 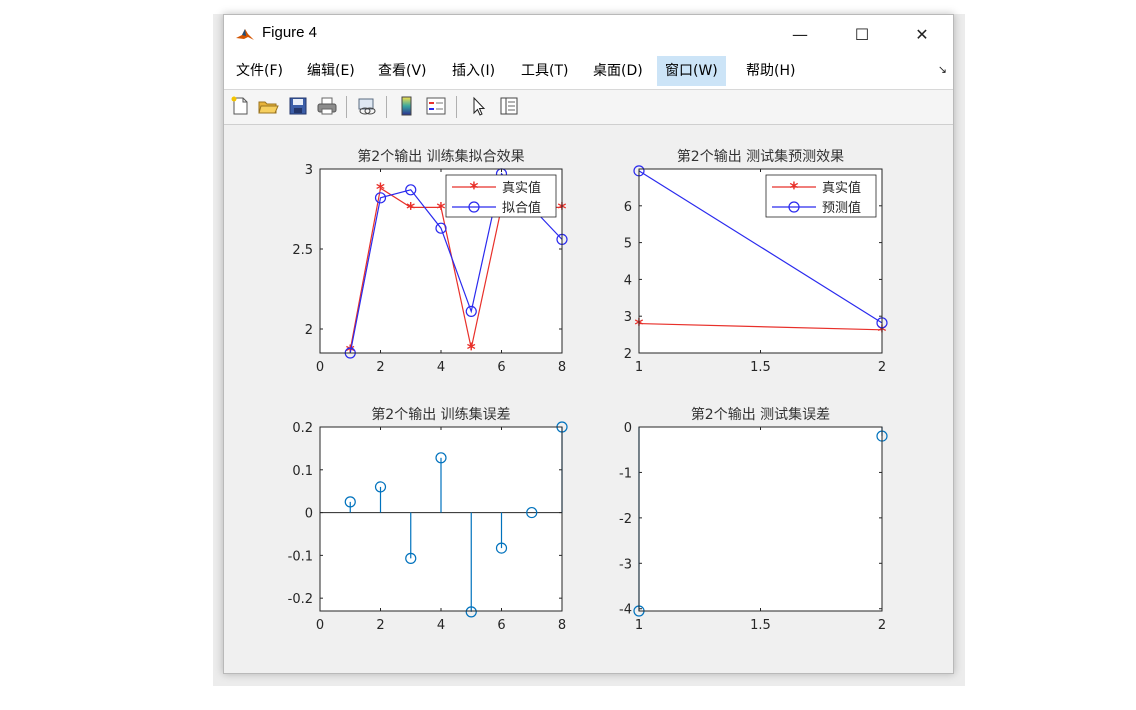 I want to click on y-tick-label: -0.1, so click(x=300, y=556).